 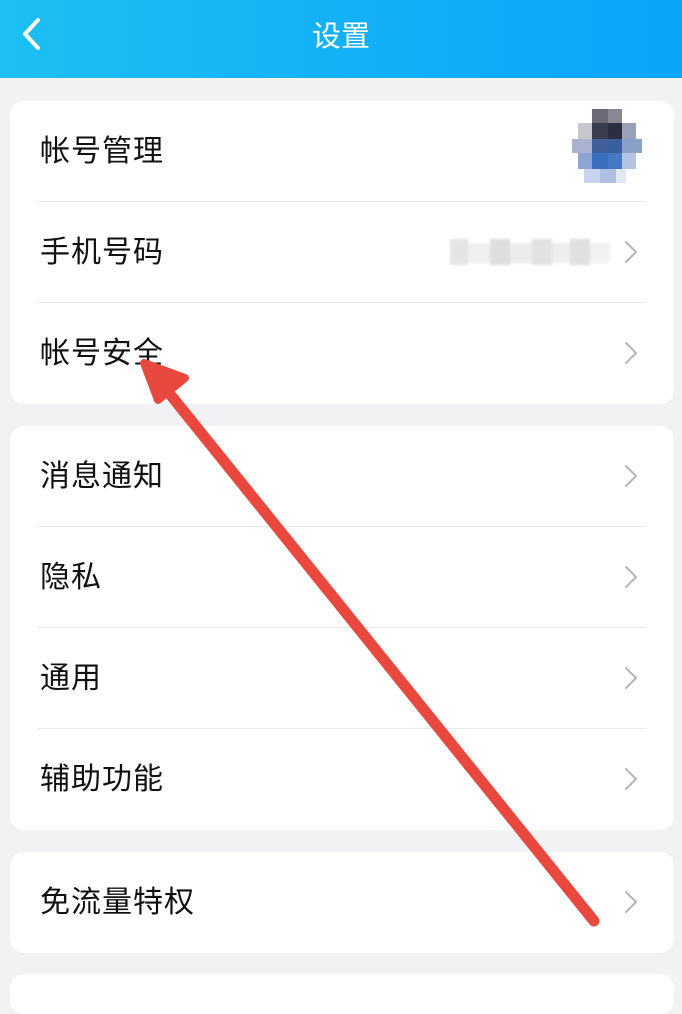 What do you see at coordinates (342, 353) in the screenshot?
I see `list-item-account-security: 帐号安全` at bounding box center [342, 353].